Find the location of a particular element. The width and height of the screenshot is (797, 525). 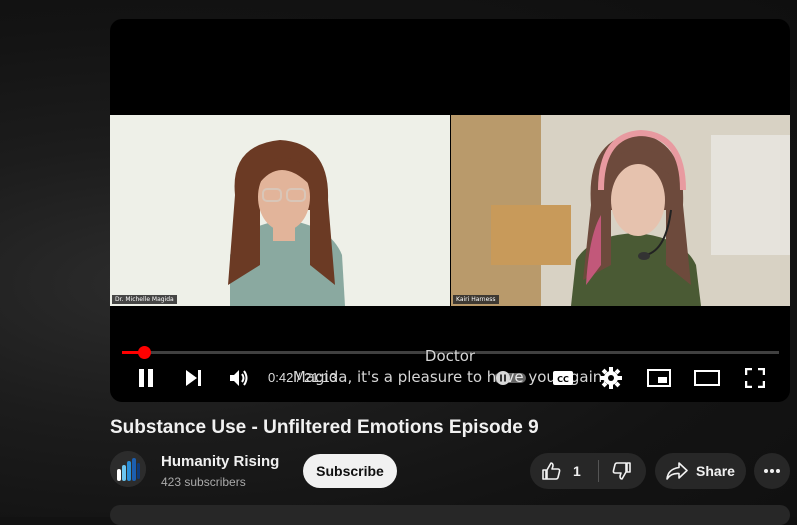

mute-button is located at coordinates (239, 378).